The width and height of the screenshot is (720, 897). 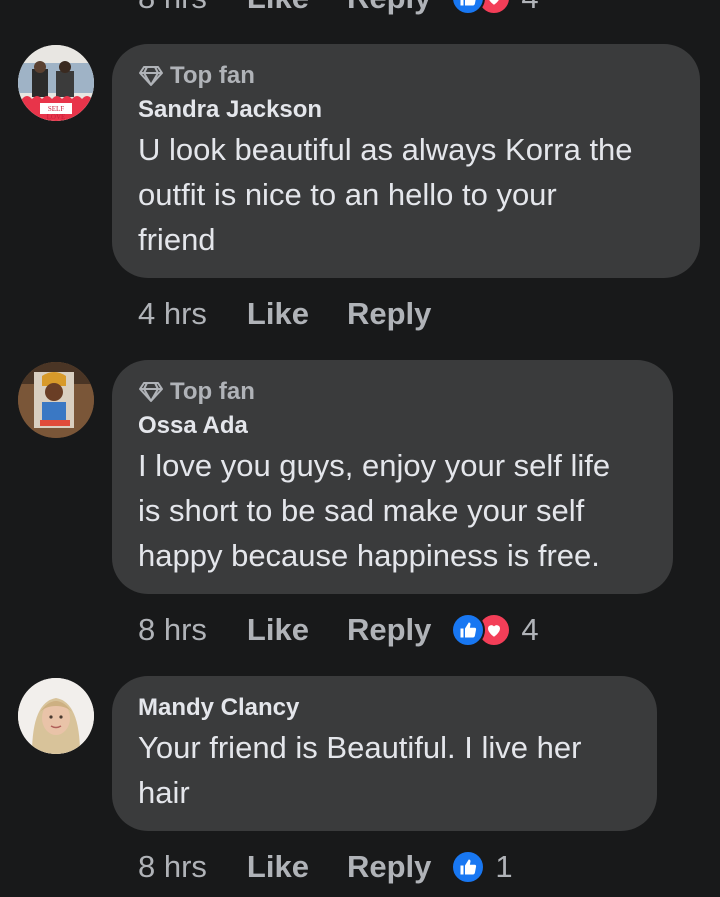 I want to click on comment-text-line: I love you guys, enjoy your self life, so click(x=374, y=465).